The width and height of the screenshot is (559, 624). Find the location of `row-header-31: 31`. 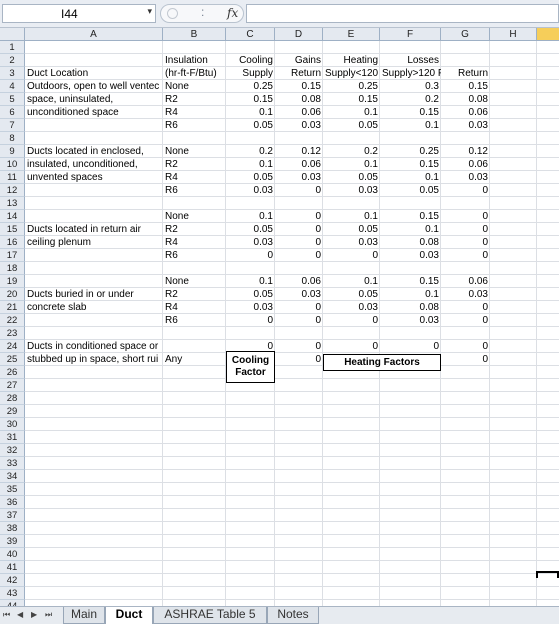

row-header-31: 31 is located at coordinates (12, 437).